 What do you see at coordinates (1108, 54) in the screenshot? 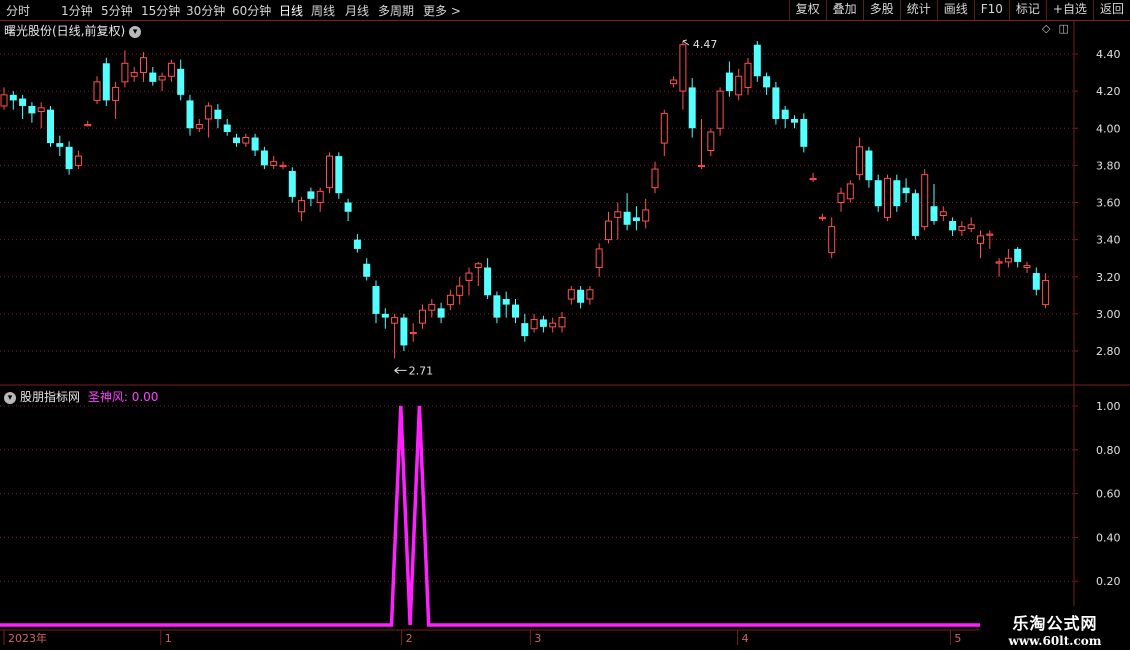
I see `price-tick-label: 4.40` at bounding box center [1108, 54].